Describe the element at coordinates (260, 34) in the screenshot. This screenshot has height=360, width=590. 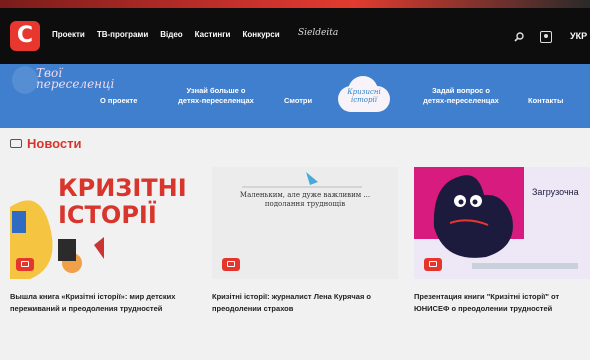
I see `nav-item-contests: Конкурси` at that location.